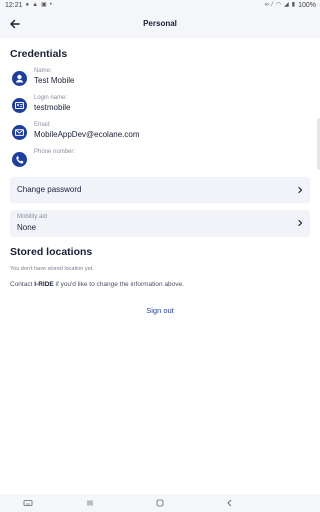 This screenshot has width=320, height=512. I want to click on login-name-field: Login name: testmobile, so click(155, 107).